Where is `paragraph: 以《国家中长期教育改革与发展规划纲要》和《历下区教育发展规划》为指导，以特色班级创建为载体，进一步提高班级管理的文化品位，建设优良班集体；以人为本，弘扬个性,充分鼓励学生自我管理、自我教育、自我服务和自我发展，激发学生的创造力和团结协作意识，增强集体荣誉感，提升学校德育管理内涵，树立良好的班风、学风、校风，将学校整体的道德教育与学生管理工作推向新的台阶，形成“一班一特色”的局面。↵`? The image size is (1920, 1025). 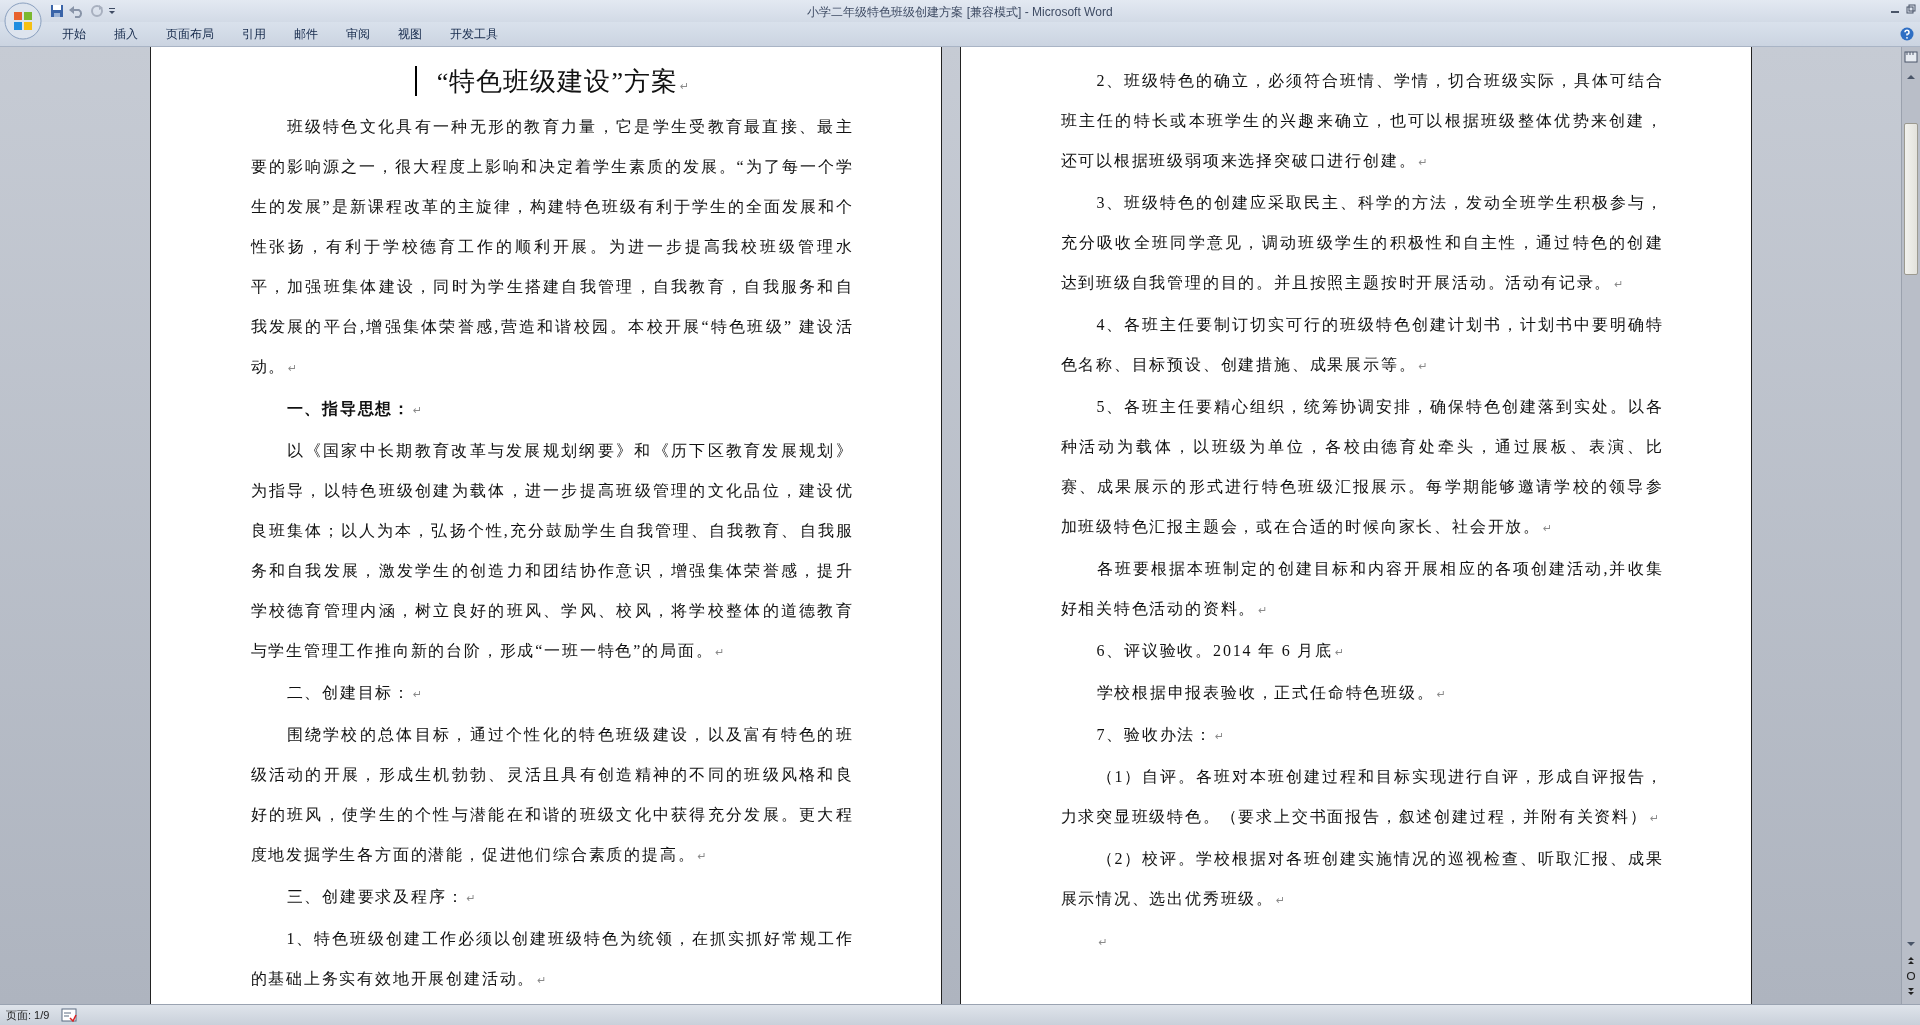 paragraph: 以《国家中长期教育改革与发展规划纲要》和《历下区教育发展规划》为指导，以特色班级创建为载体，进一步提高班级管理的文化品位，建设优良班集体；以人为本，弘扬个性,充分鼓励学生自我管理、自我教育、自我服务和自我发展，激发学生的创造力和团结协作意识，增强集体荣誉感，提升学校德育管理内涵，树立良好的班风、学风、校风，将学校整体的道德教育与学生管理工作推向新的台阶，形成“一班一特色”的局面。↵ is located at coordinates (552, 550).